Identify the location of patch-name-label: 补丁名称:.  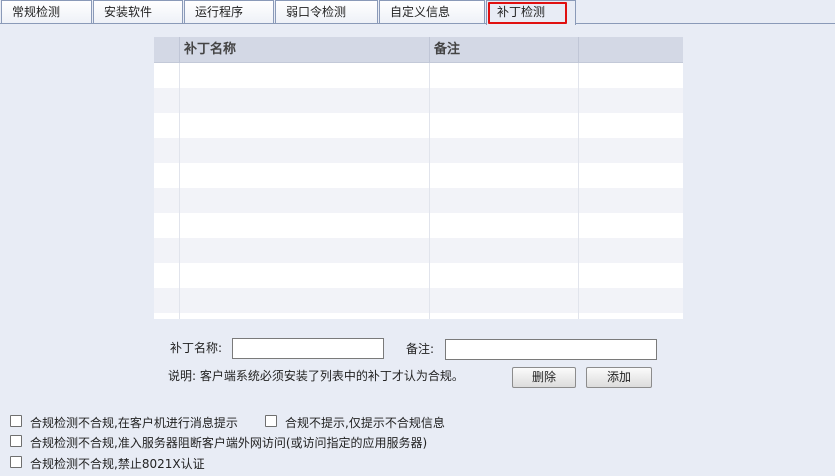
(196, 348).